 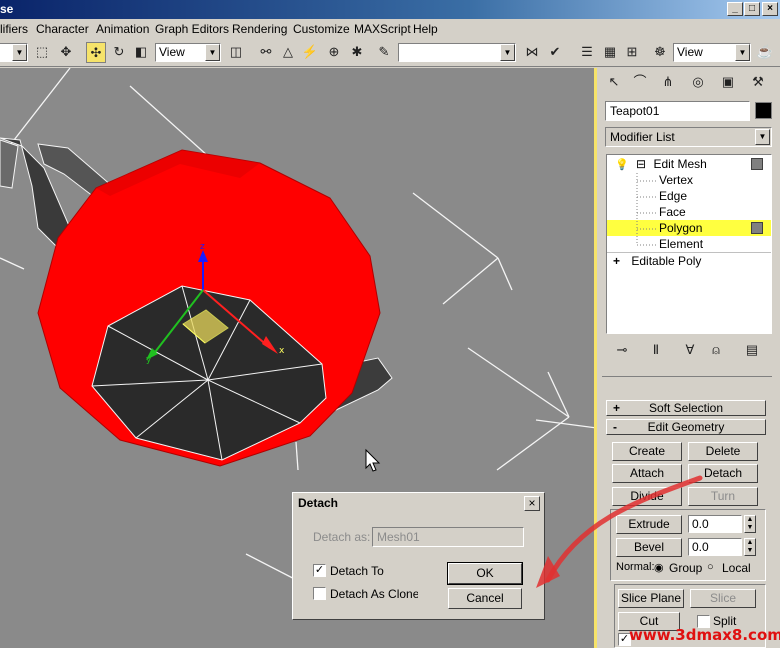 I want to click on snap-toggle-icon: ⊕, so click(x=334, y=52).